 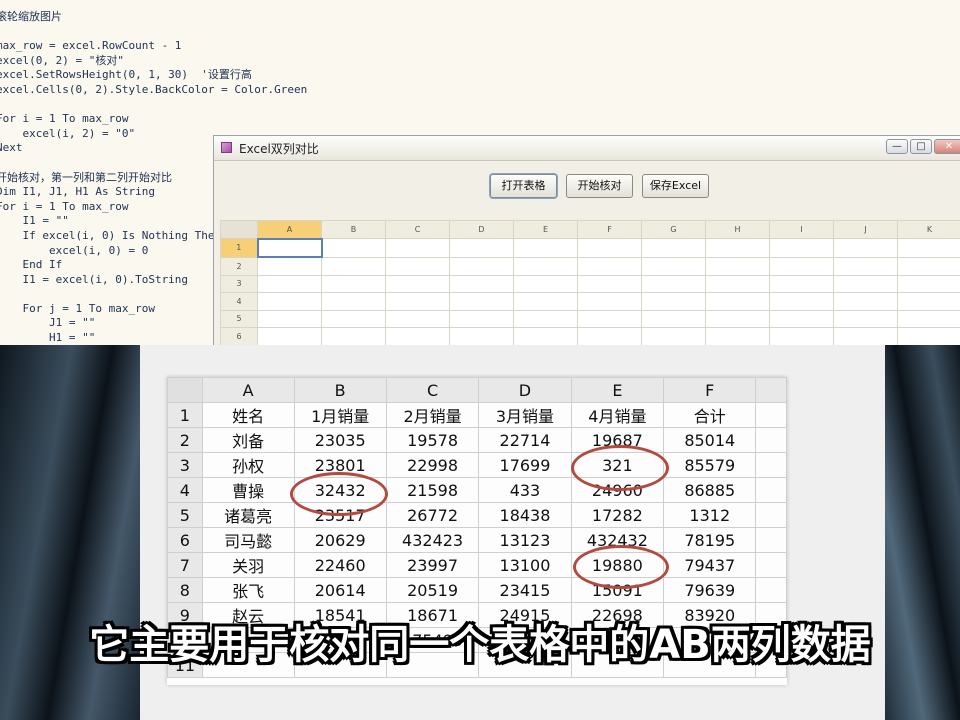 What do you see at coordinates (587, 148) in the screenshot?
I see `title-bar: Excel双列对比 — □ ✕` at bounding box center [587, 148].